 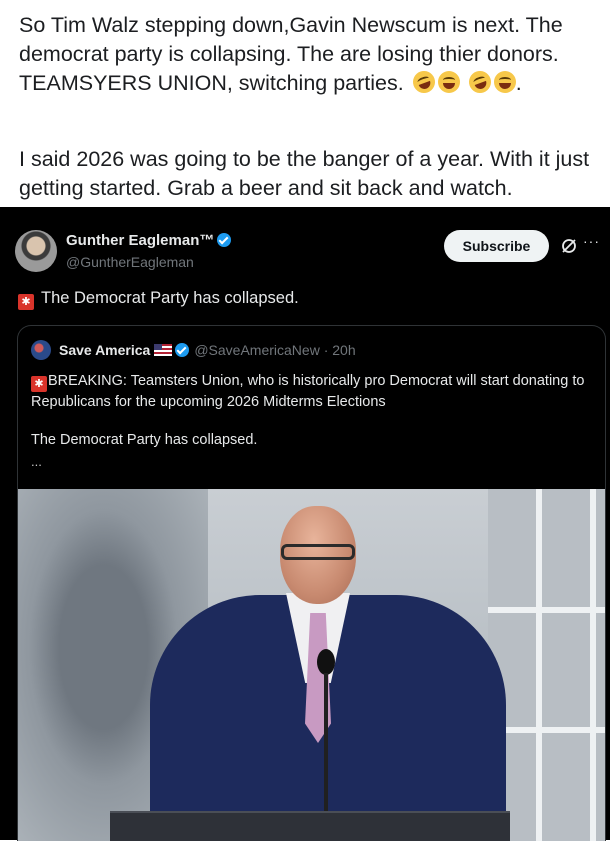 What do you see at coordinates (41, 350) in the screenshot?
I see `quote-author-avatar` at bounding box center [41, 350].